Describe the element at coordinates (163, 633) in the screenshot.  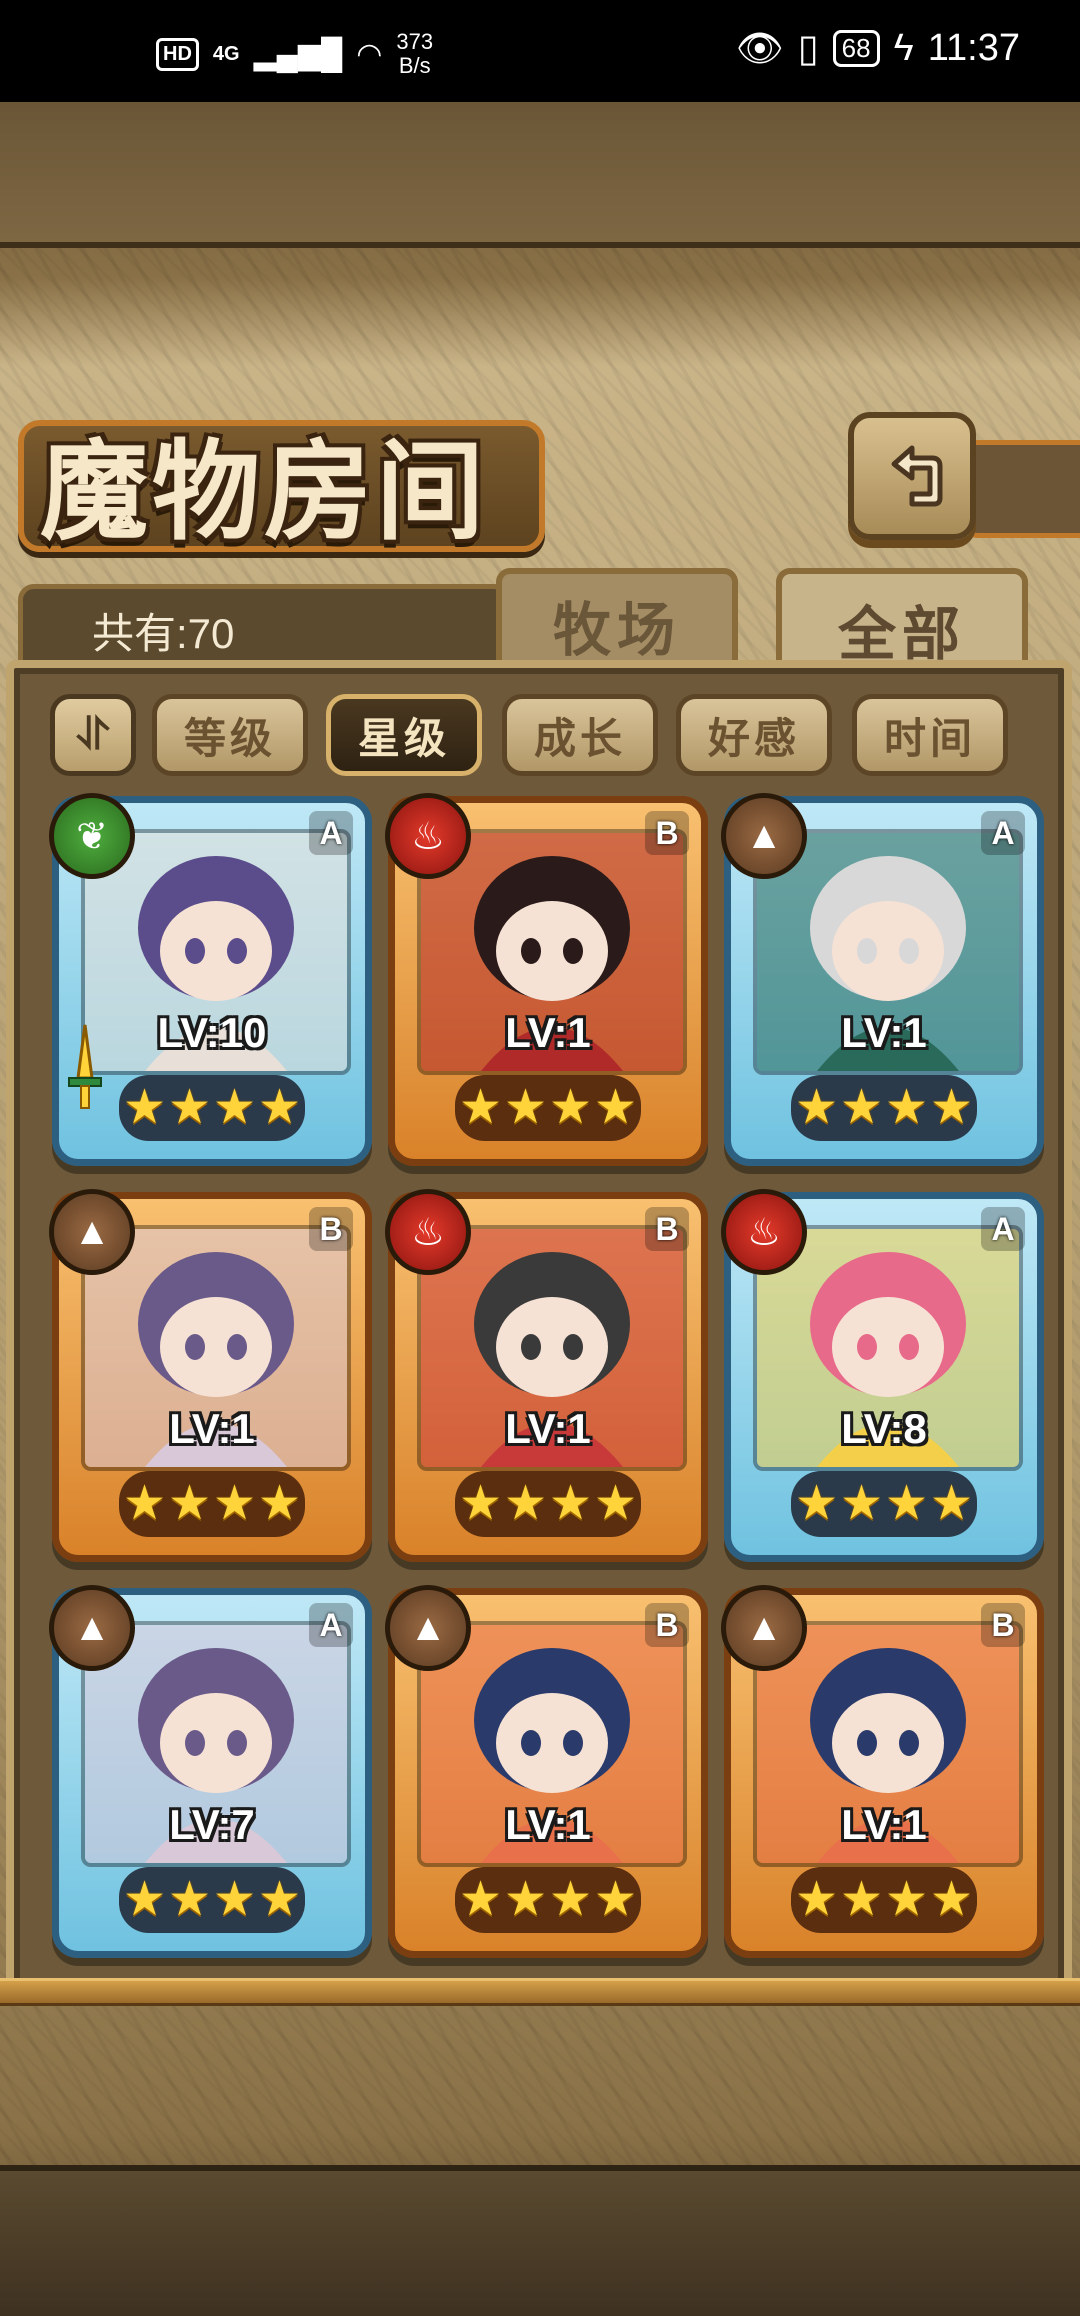
I see `monster-count: 共有:70` at that location.